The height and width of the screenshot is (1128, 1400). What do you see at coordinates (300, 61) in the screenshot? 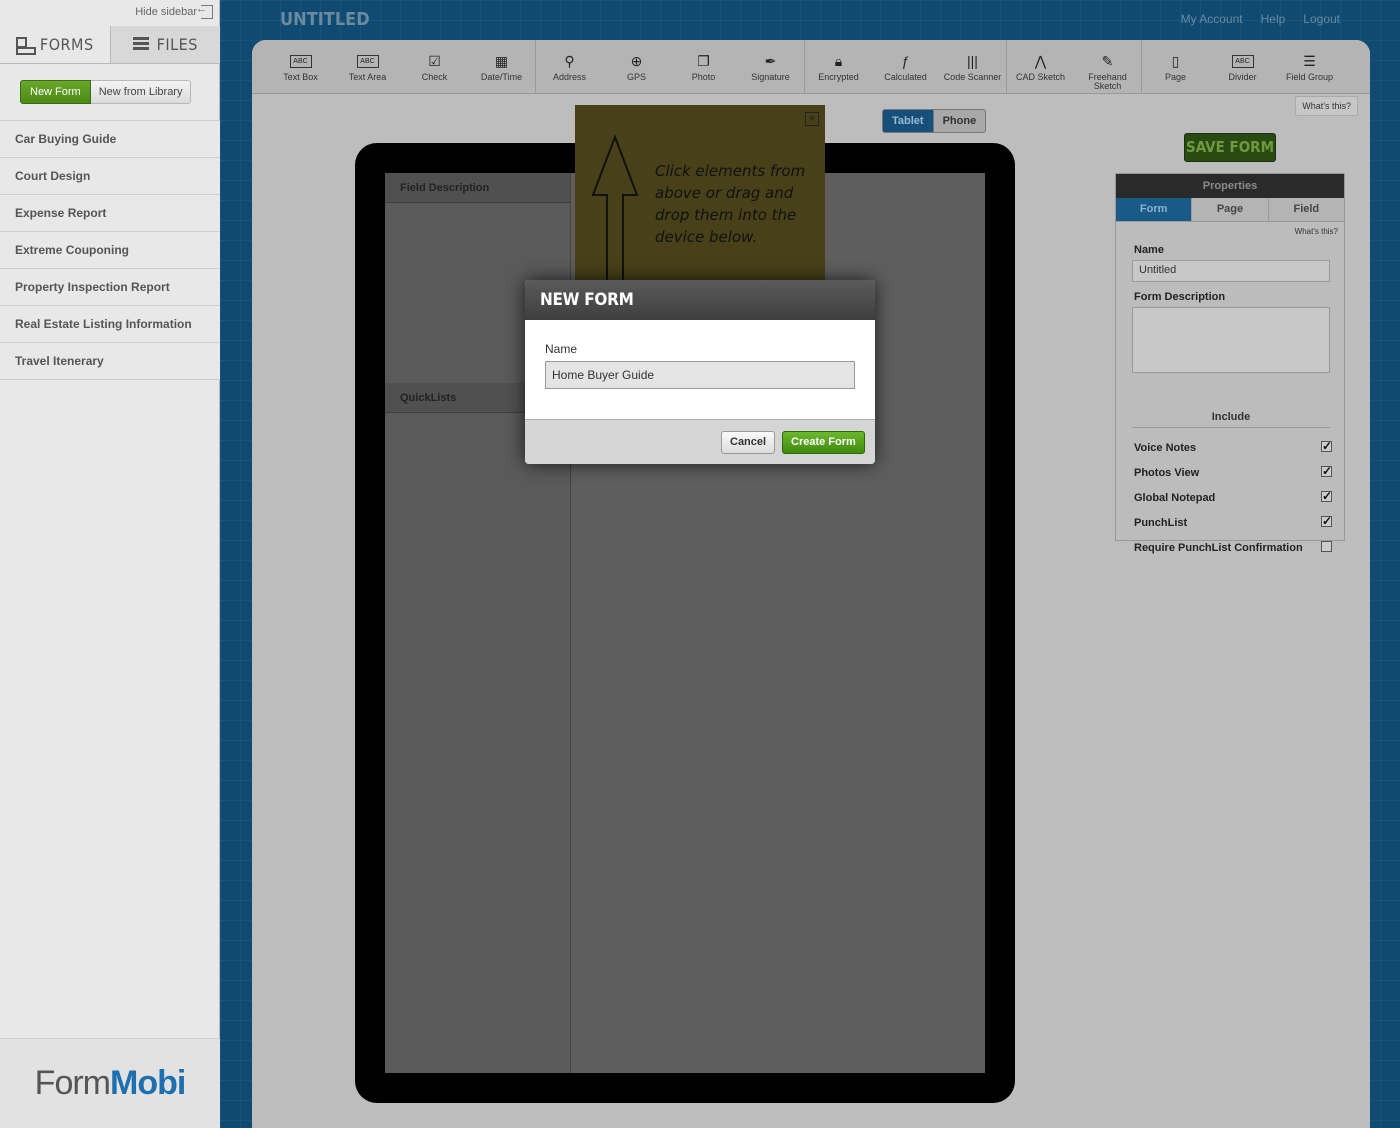
I see `text-box-icon: ABC` at bounding box center [300, 61].